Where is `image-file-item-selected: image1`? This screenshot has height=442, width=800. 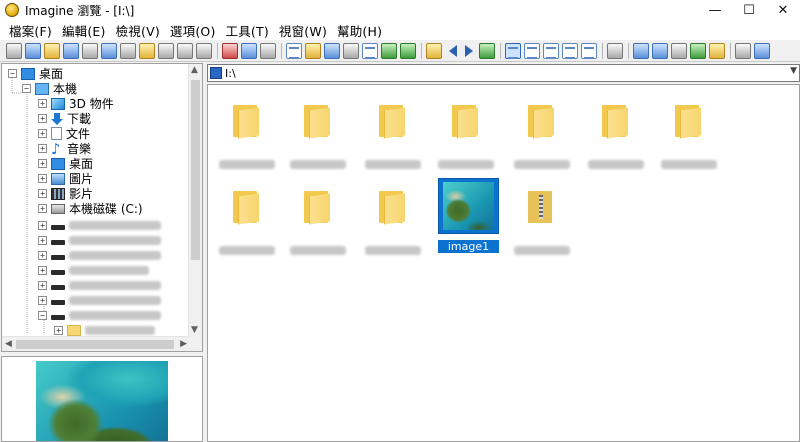
image-file-item-selected: image1 is located at coordinates (471, 212).